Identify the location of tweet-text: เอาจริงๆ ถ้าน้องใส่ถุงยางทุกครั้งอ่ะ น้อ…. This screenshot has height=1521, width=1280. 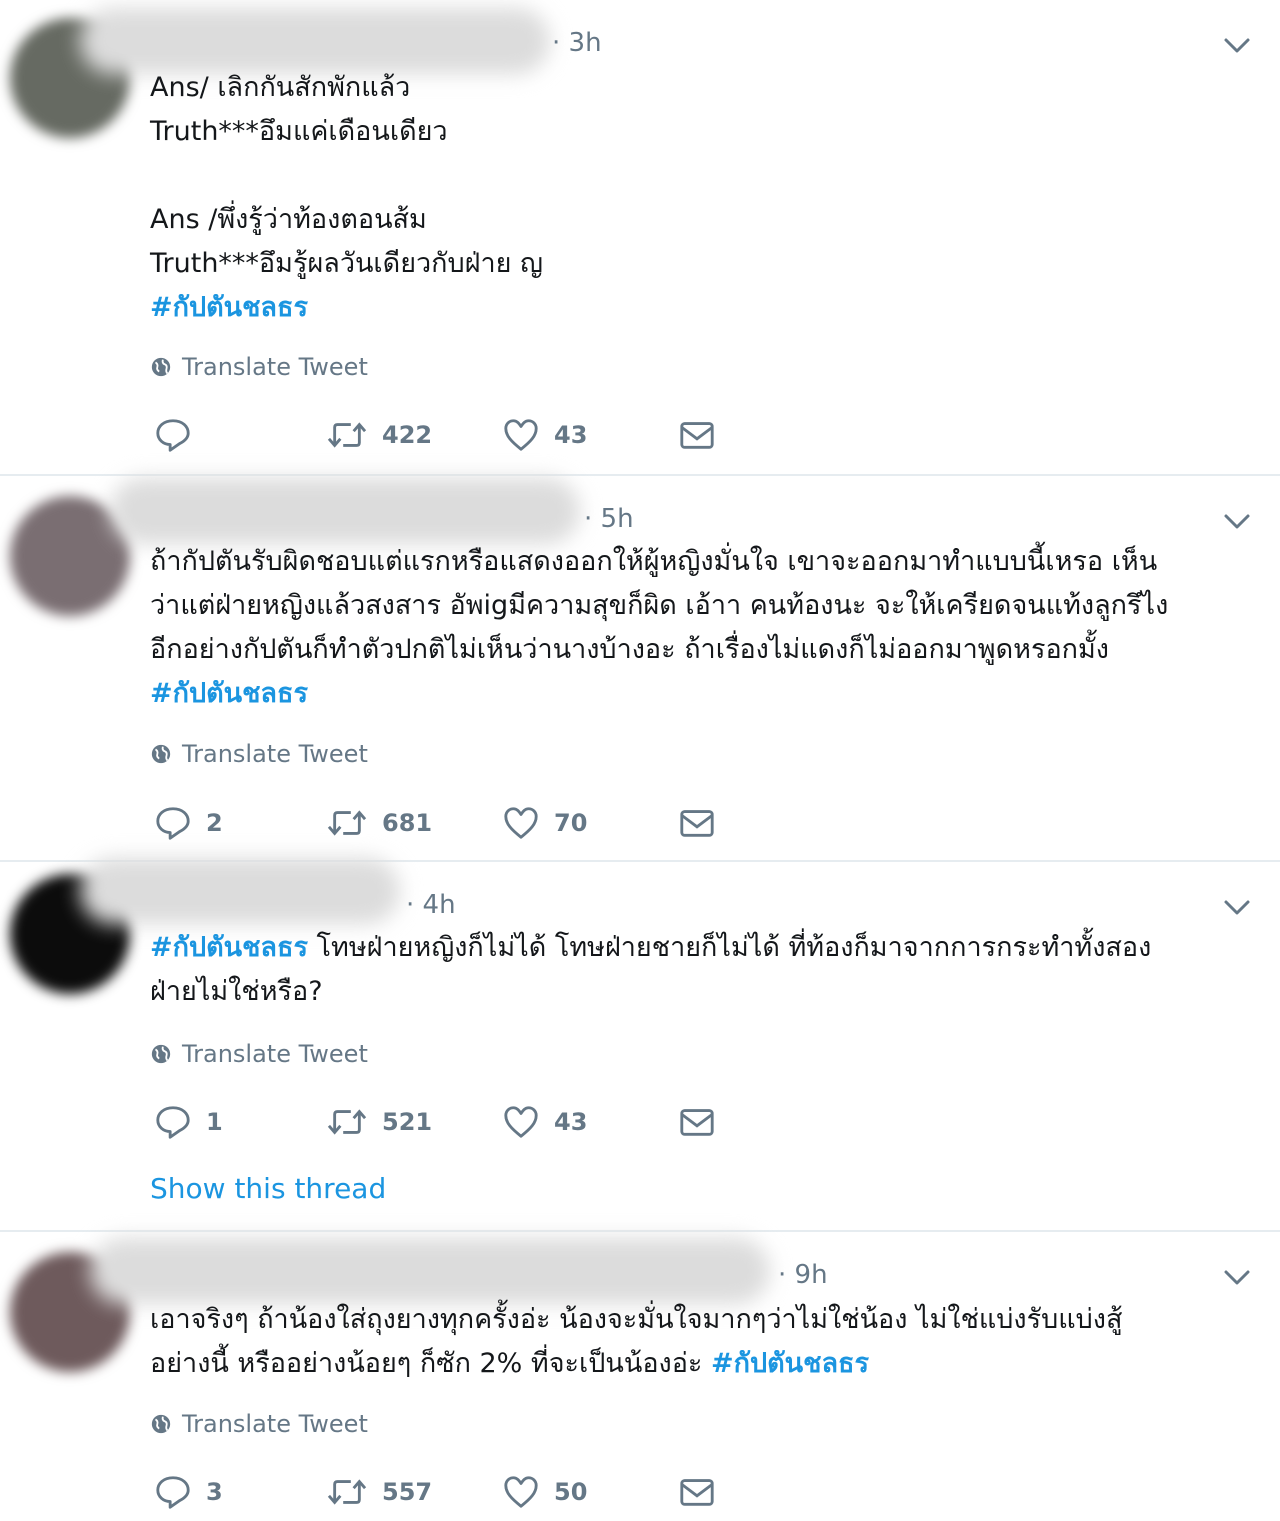
(636, 1341).